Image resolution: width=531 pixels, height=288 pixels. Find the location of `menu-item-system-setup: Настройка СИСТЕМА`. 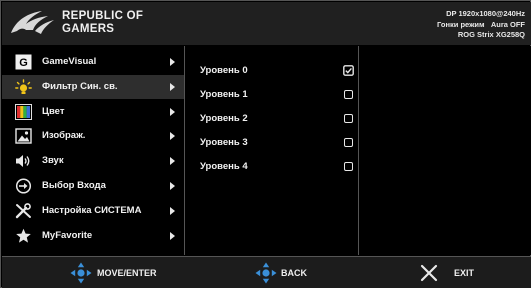

menu-item-system-setup: Настройка СИСТЕМА is located at coordinates (93, 211).